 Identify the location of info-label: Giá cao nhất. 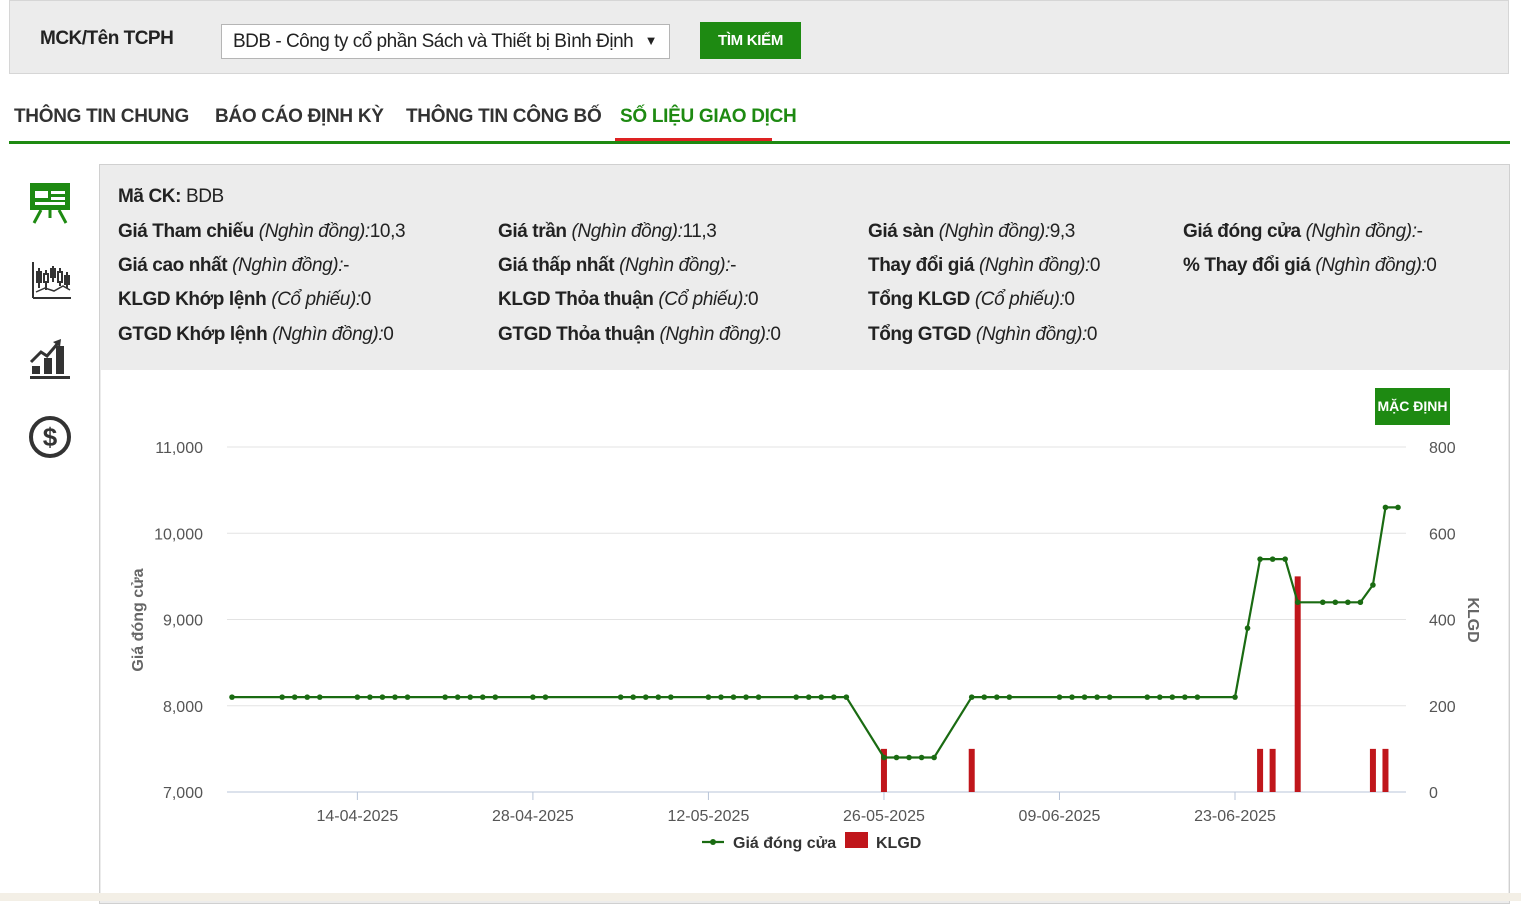
(173, 265).